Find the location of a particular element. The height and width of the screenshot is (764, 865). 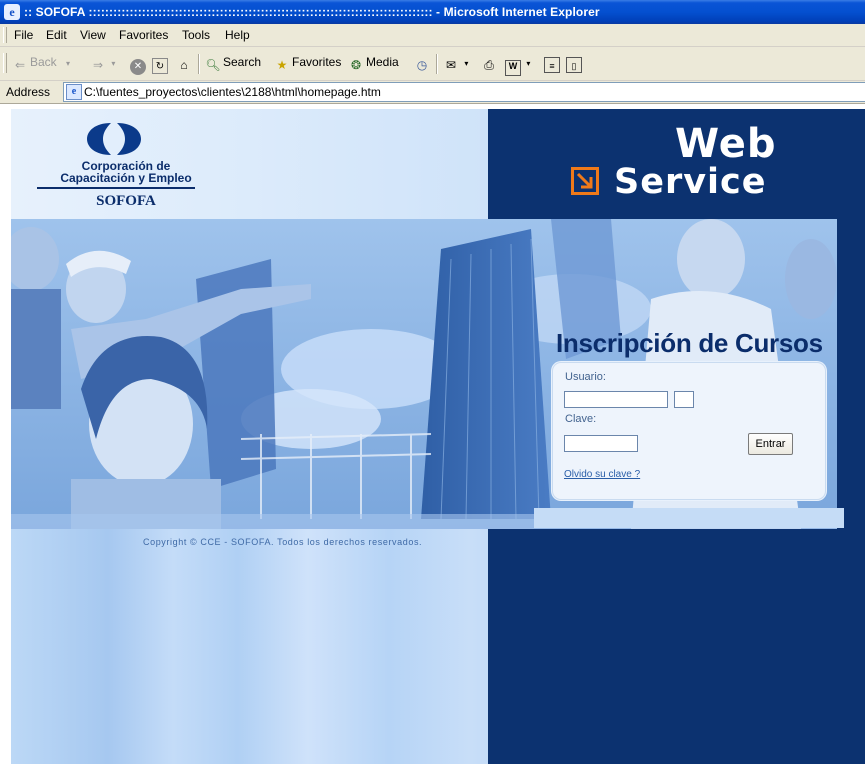

search-icon: 🔍︎ is located at coordinates (213, 65).